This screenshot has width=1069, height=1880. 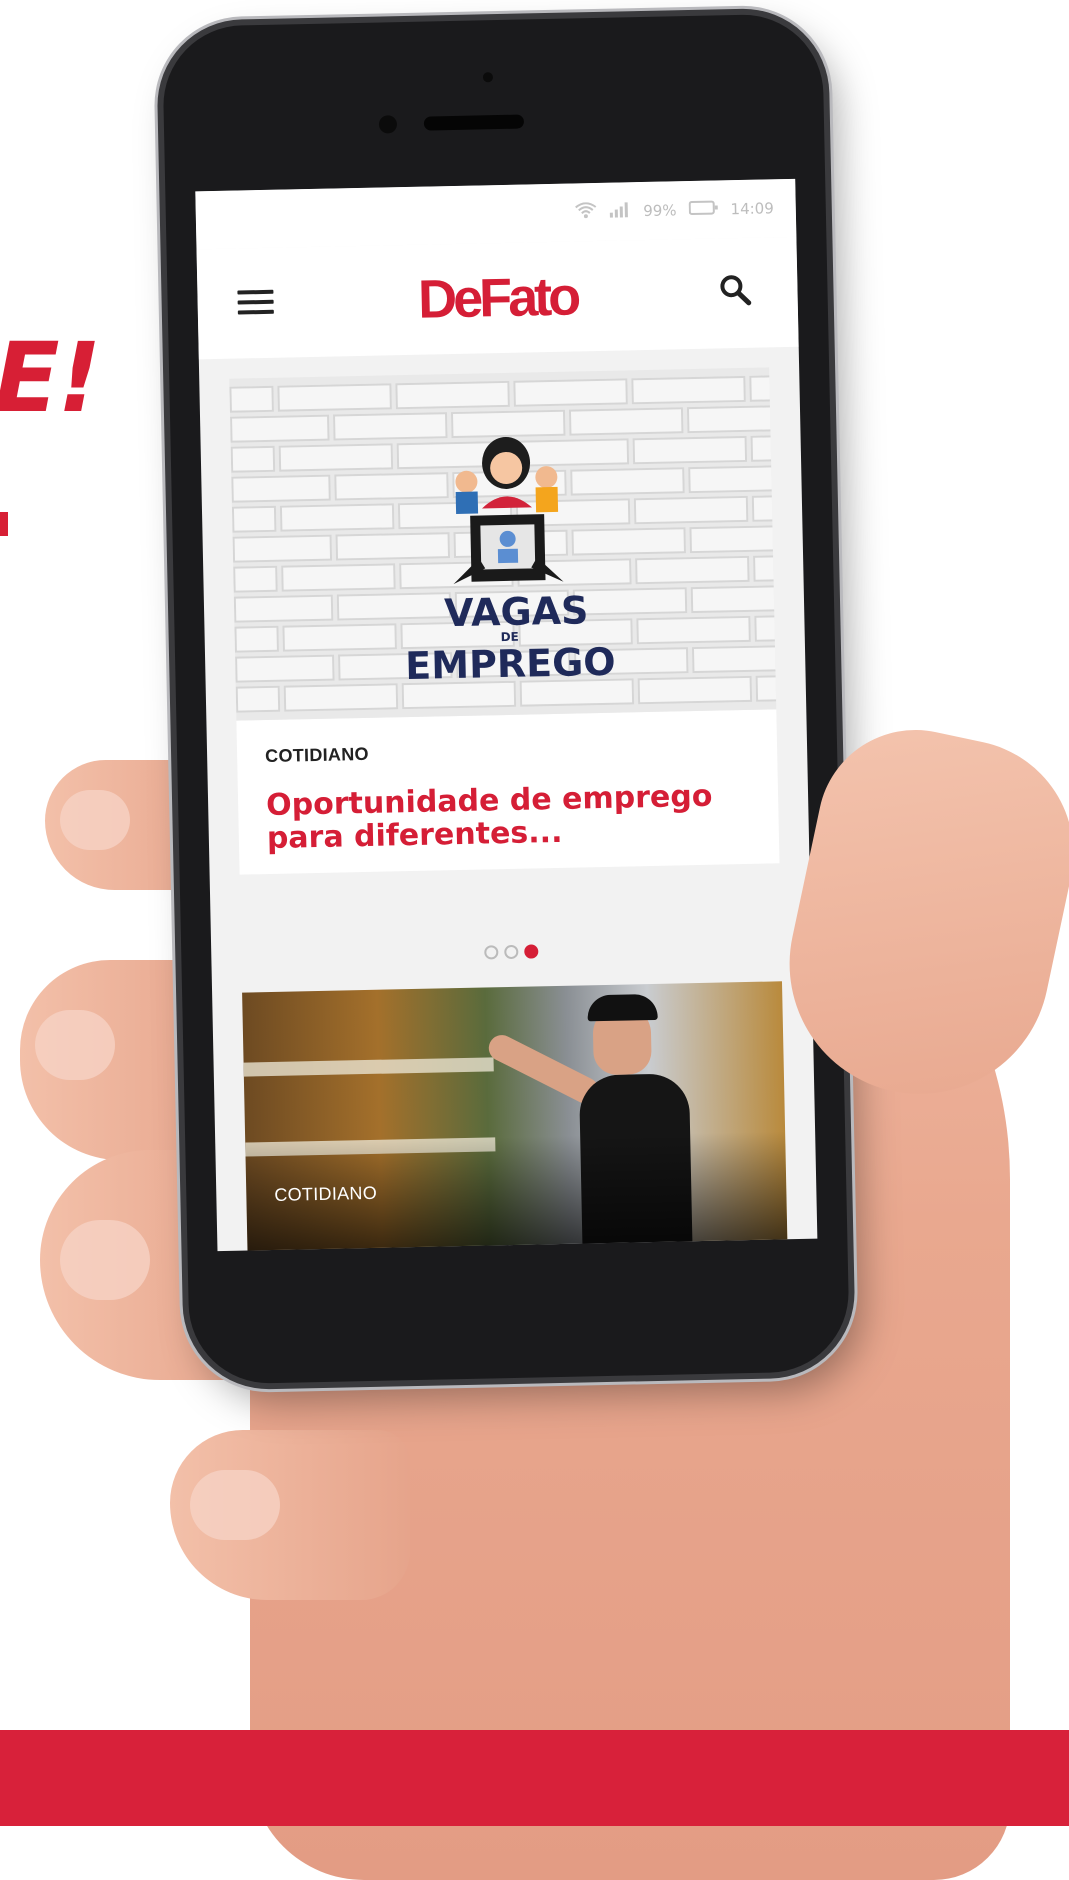 I want to click on app-header: DeFato, so click(x=497, y=298).